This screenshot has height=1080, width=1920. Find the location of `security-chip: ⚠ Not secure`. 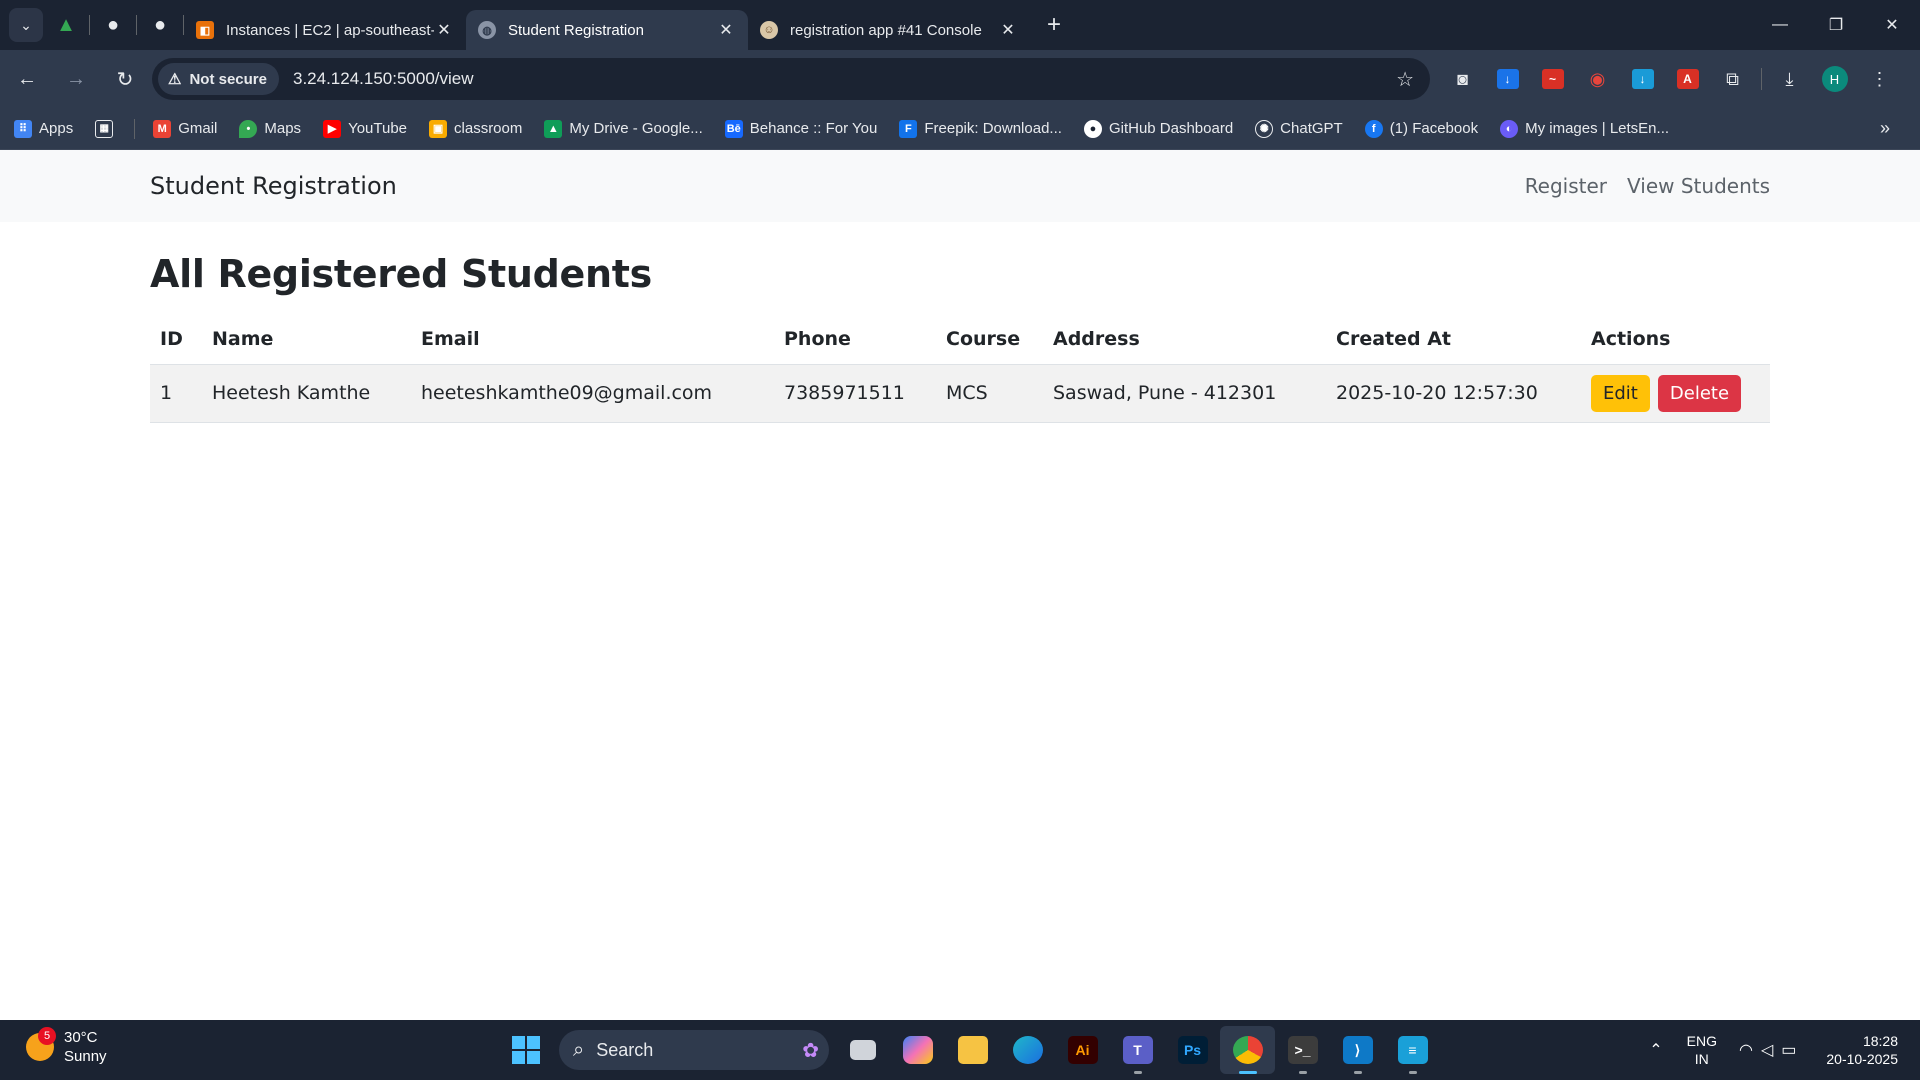

security-chip: ⚠ Not secure is located at coordinates (218, 79).